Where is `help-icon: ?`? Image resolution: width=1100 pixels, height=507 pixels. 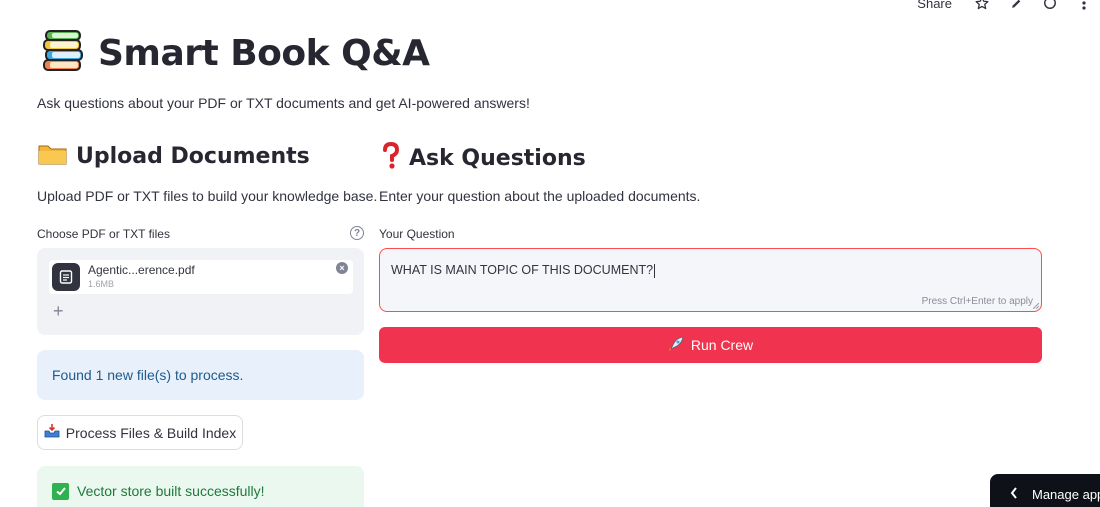 help-icon: ? is located at coordinates (357, 233).